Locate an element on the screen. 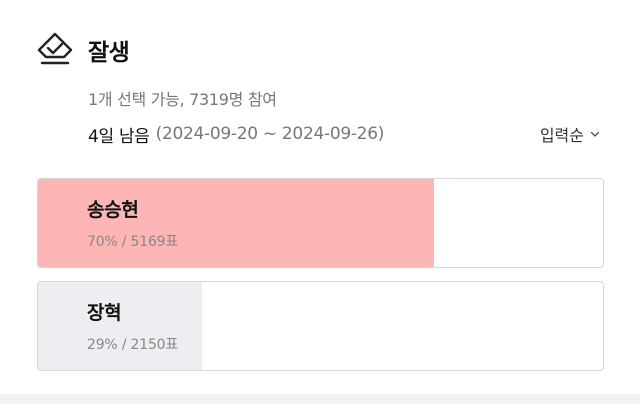 Image resolution: width=640 pixels, height=404 pixels. option-stat: 29% / 2150표 is located at coordinates (133, 345).